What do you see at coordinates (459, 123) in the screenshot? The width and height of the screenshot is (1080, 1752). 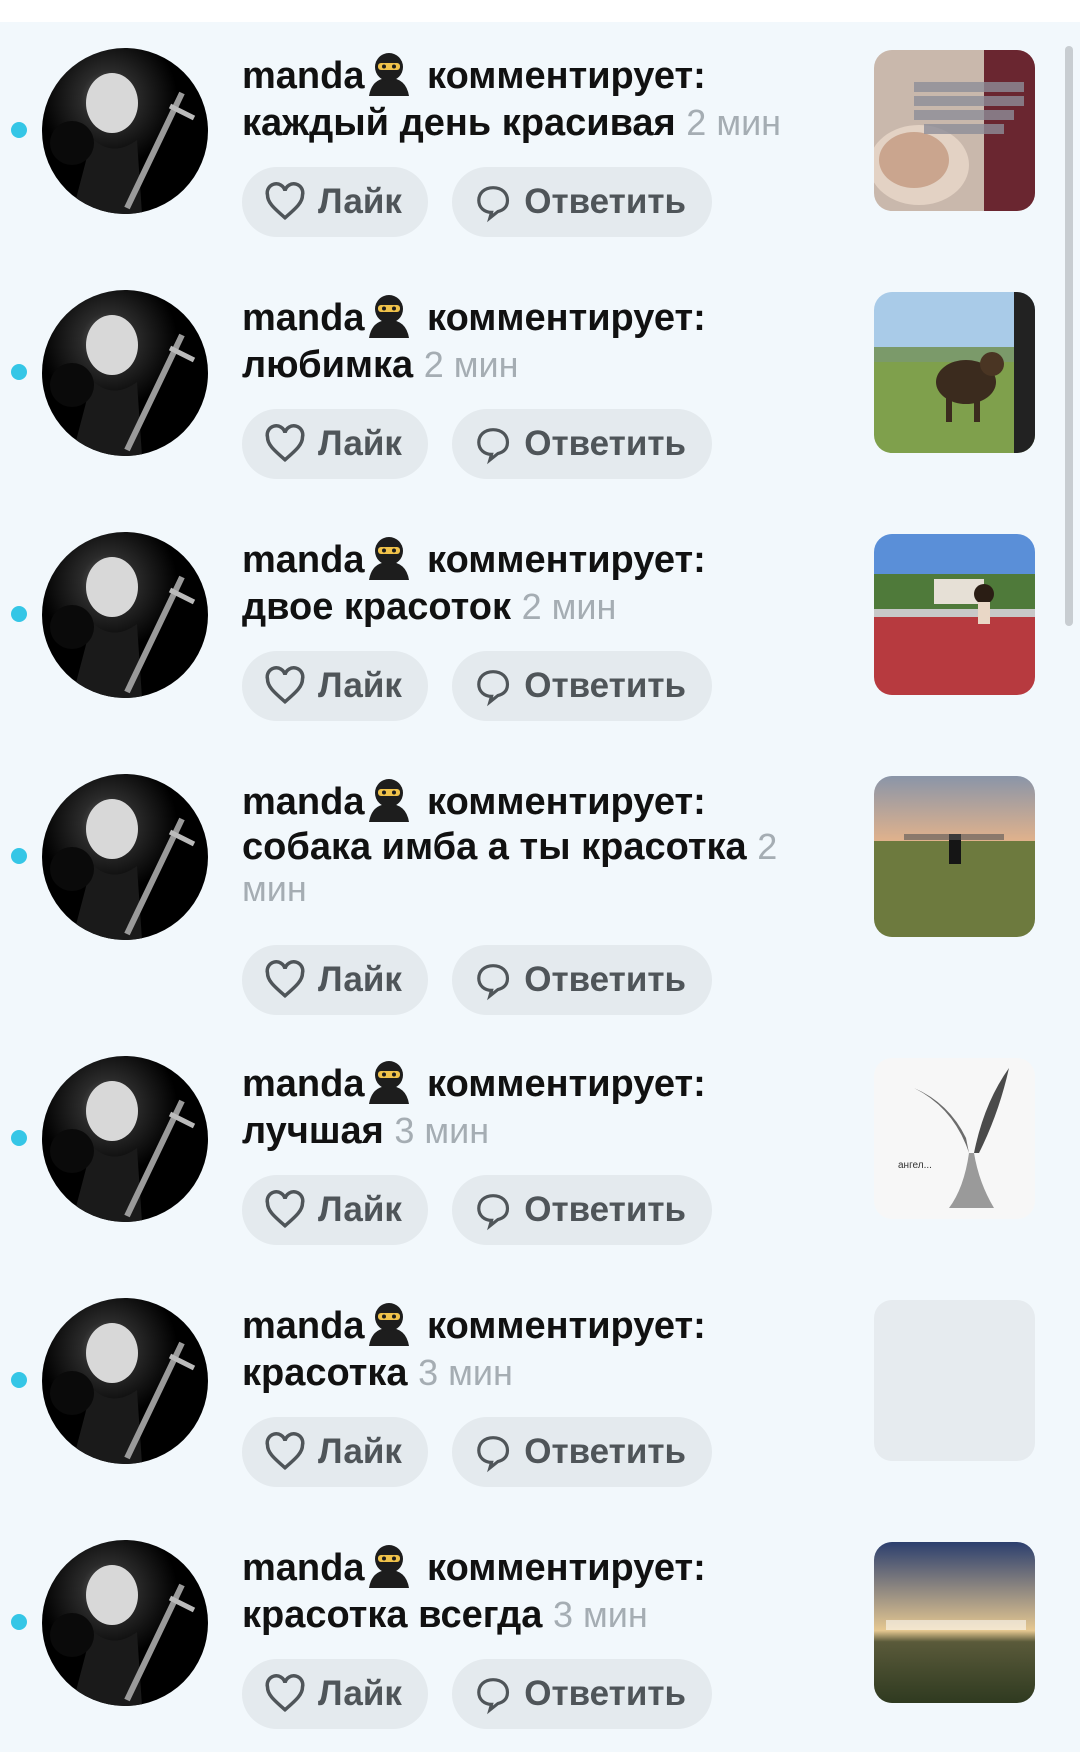 I see `comment-text: каждый день красивая` at bounding box center [459, 123].